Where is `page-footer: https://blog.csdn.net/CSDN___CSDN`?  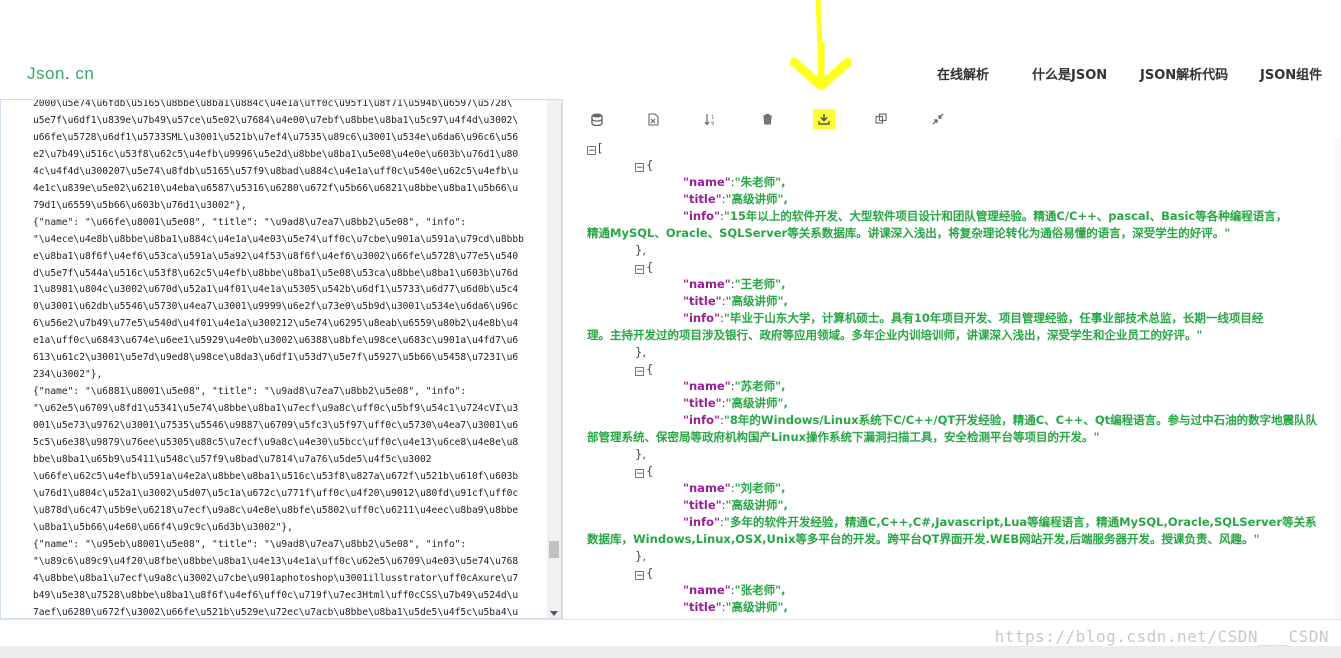 page-footer: https://blog.csdn.net/CSDN___CSDN is located at coordinates (670, 638).